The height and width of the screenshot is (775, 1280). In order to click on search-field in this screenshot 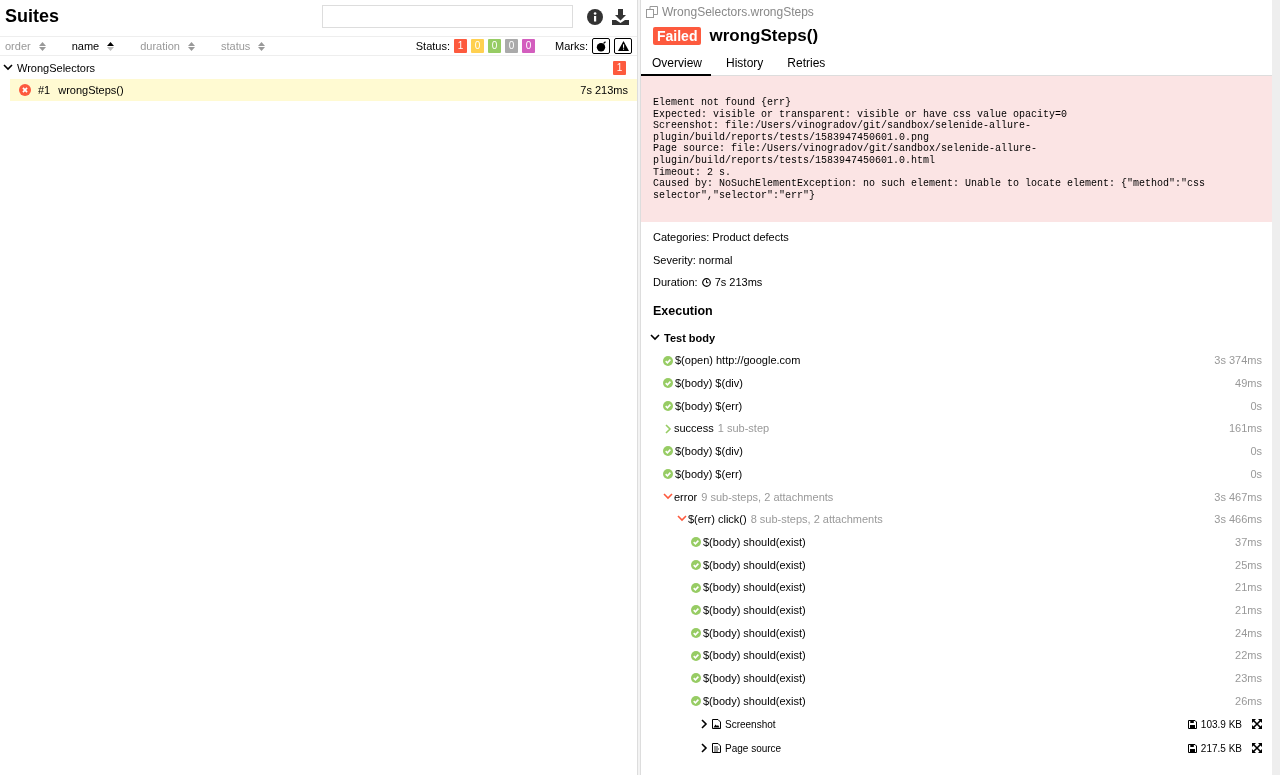, I will do `click(447, 16)`.